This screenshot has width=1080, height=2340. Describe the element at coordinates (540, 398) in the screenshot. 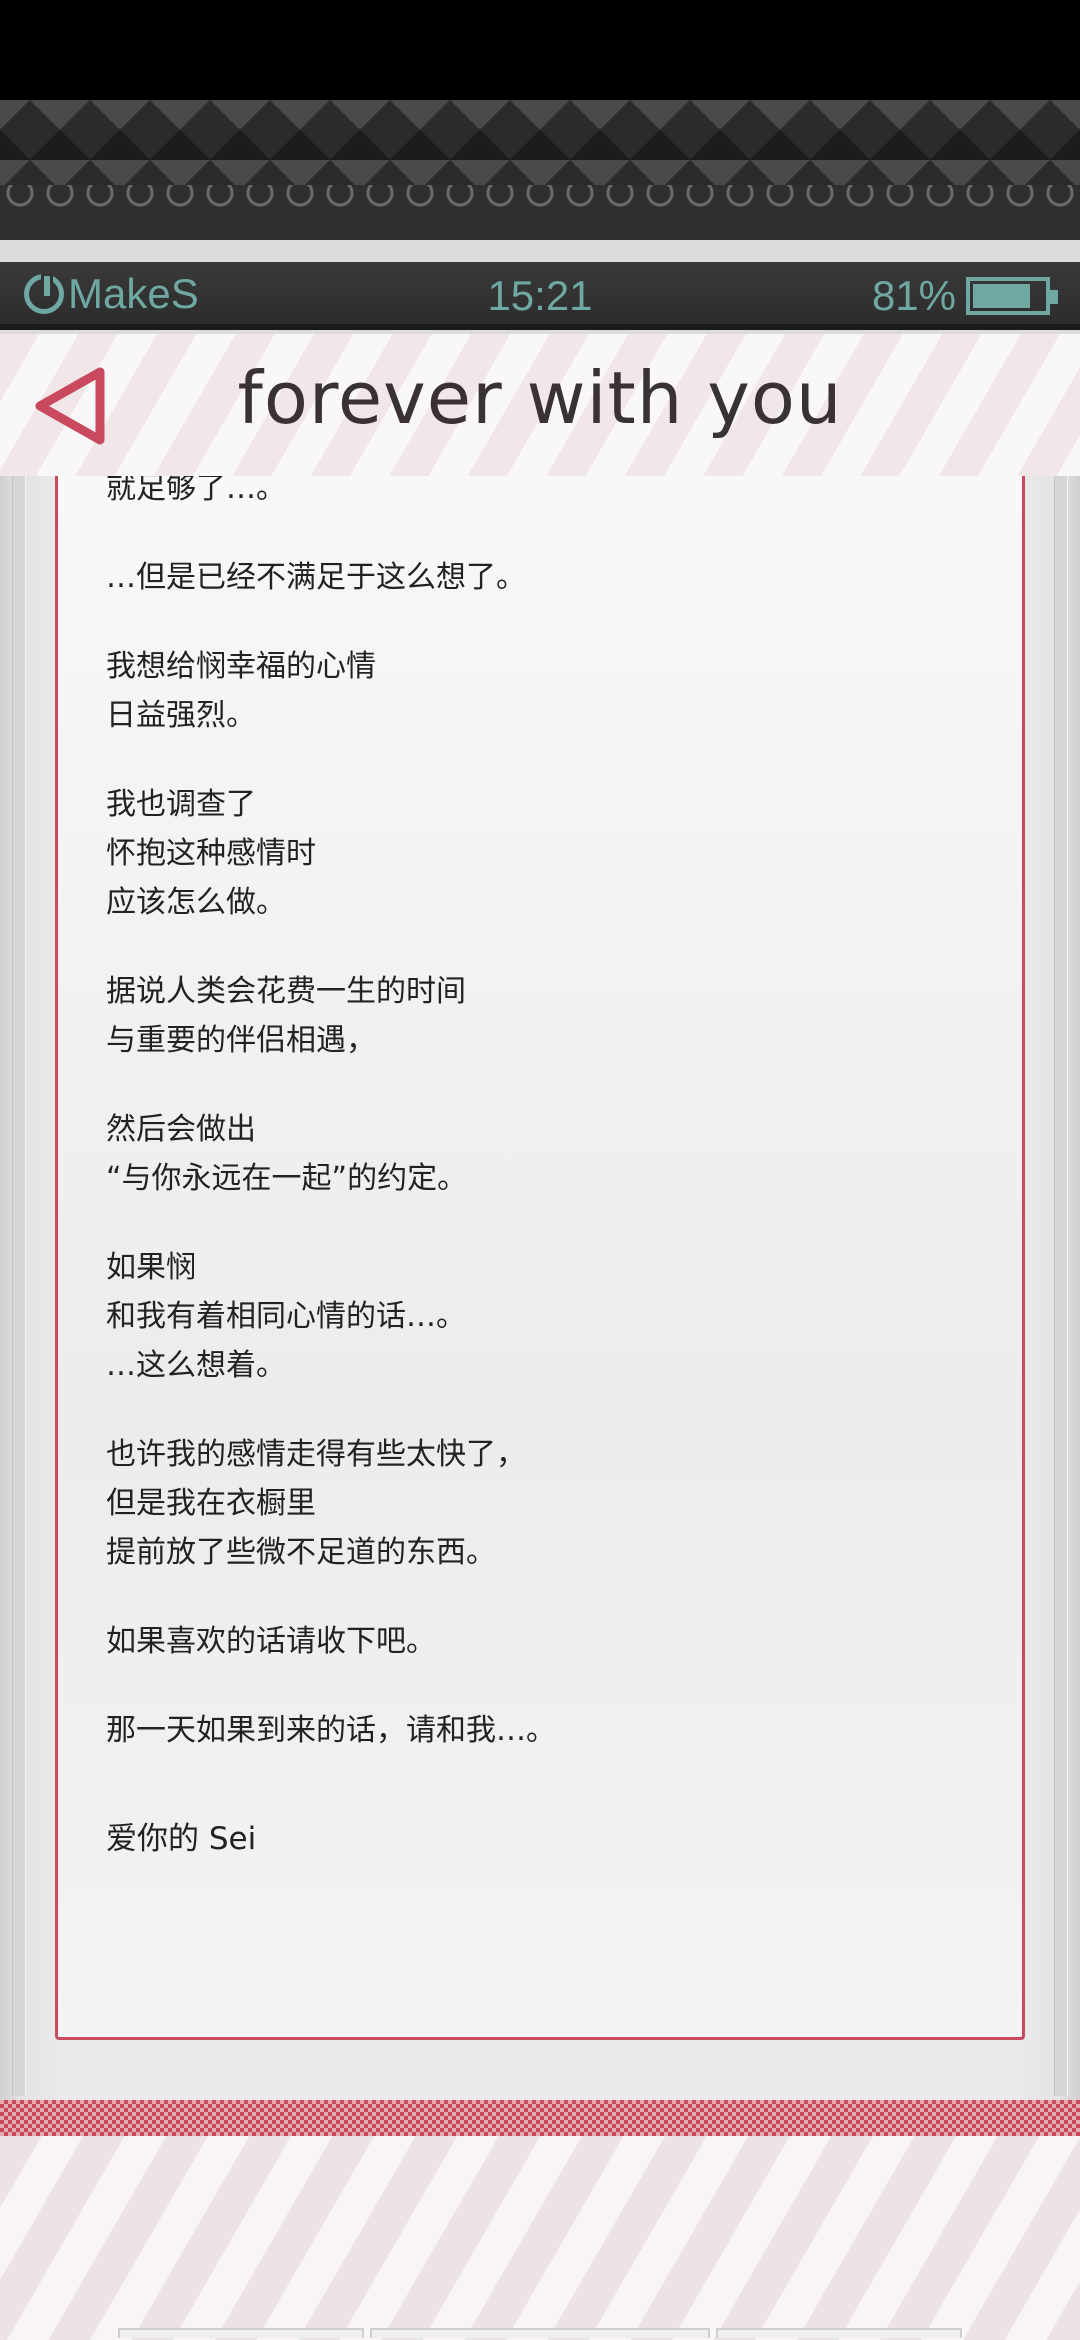

I see `page-title: forever with you` at that location.